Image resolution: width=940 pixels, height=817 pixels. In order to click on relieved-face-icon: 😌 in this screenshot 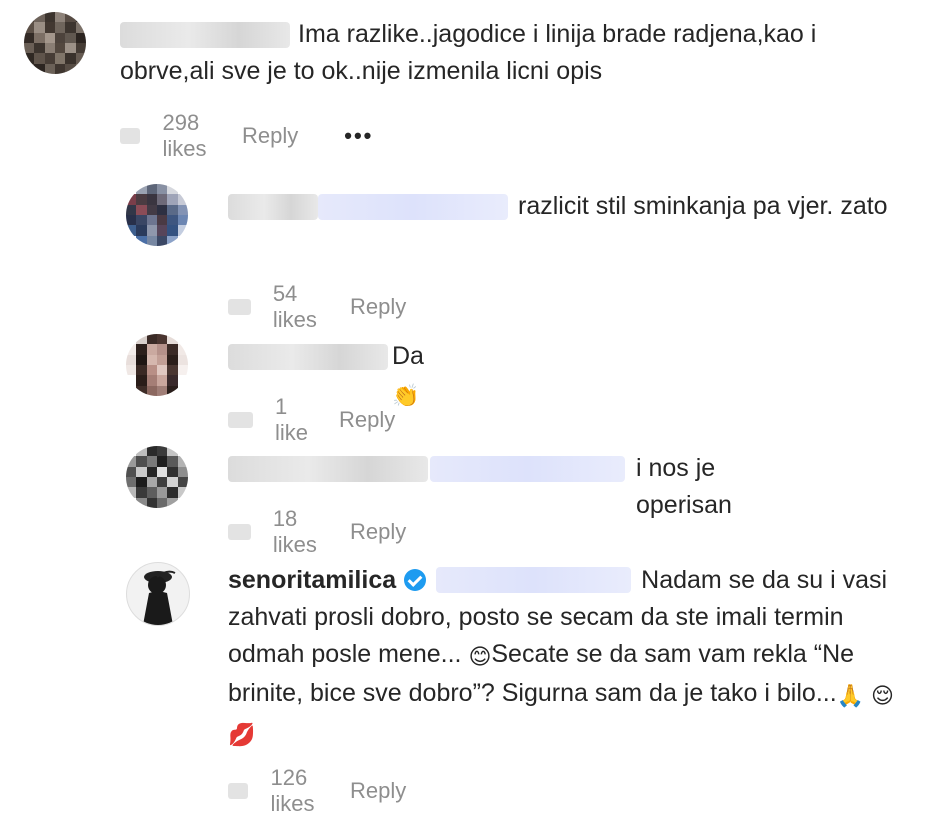, I will do `click(882, 695)`.